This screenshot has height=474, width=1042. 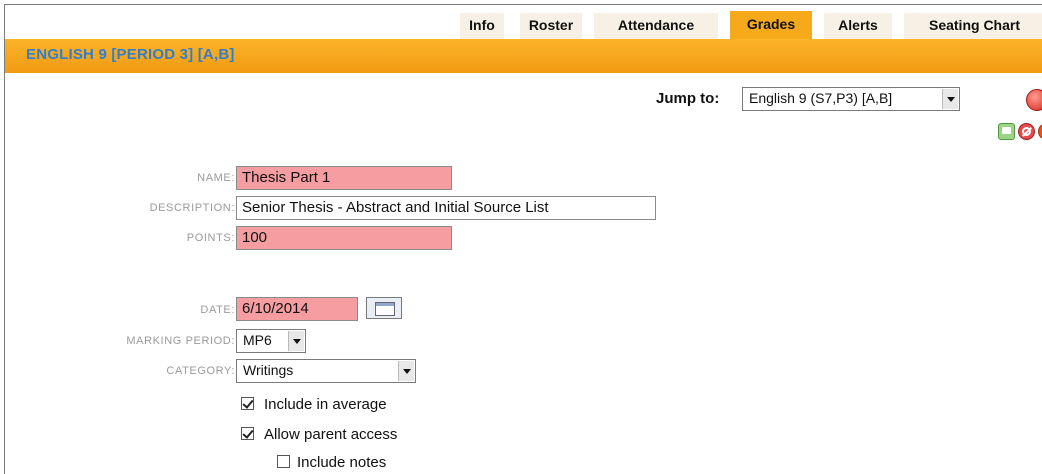 What do you see at coordinates (1034, 100) in the screenshot?
I see `go-icon` at bounding box center [1034, 100].